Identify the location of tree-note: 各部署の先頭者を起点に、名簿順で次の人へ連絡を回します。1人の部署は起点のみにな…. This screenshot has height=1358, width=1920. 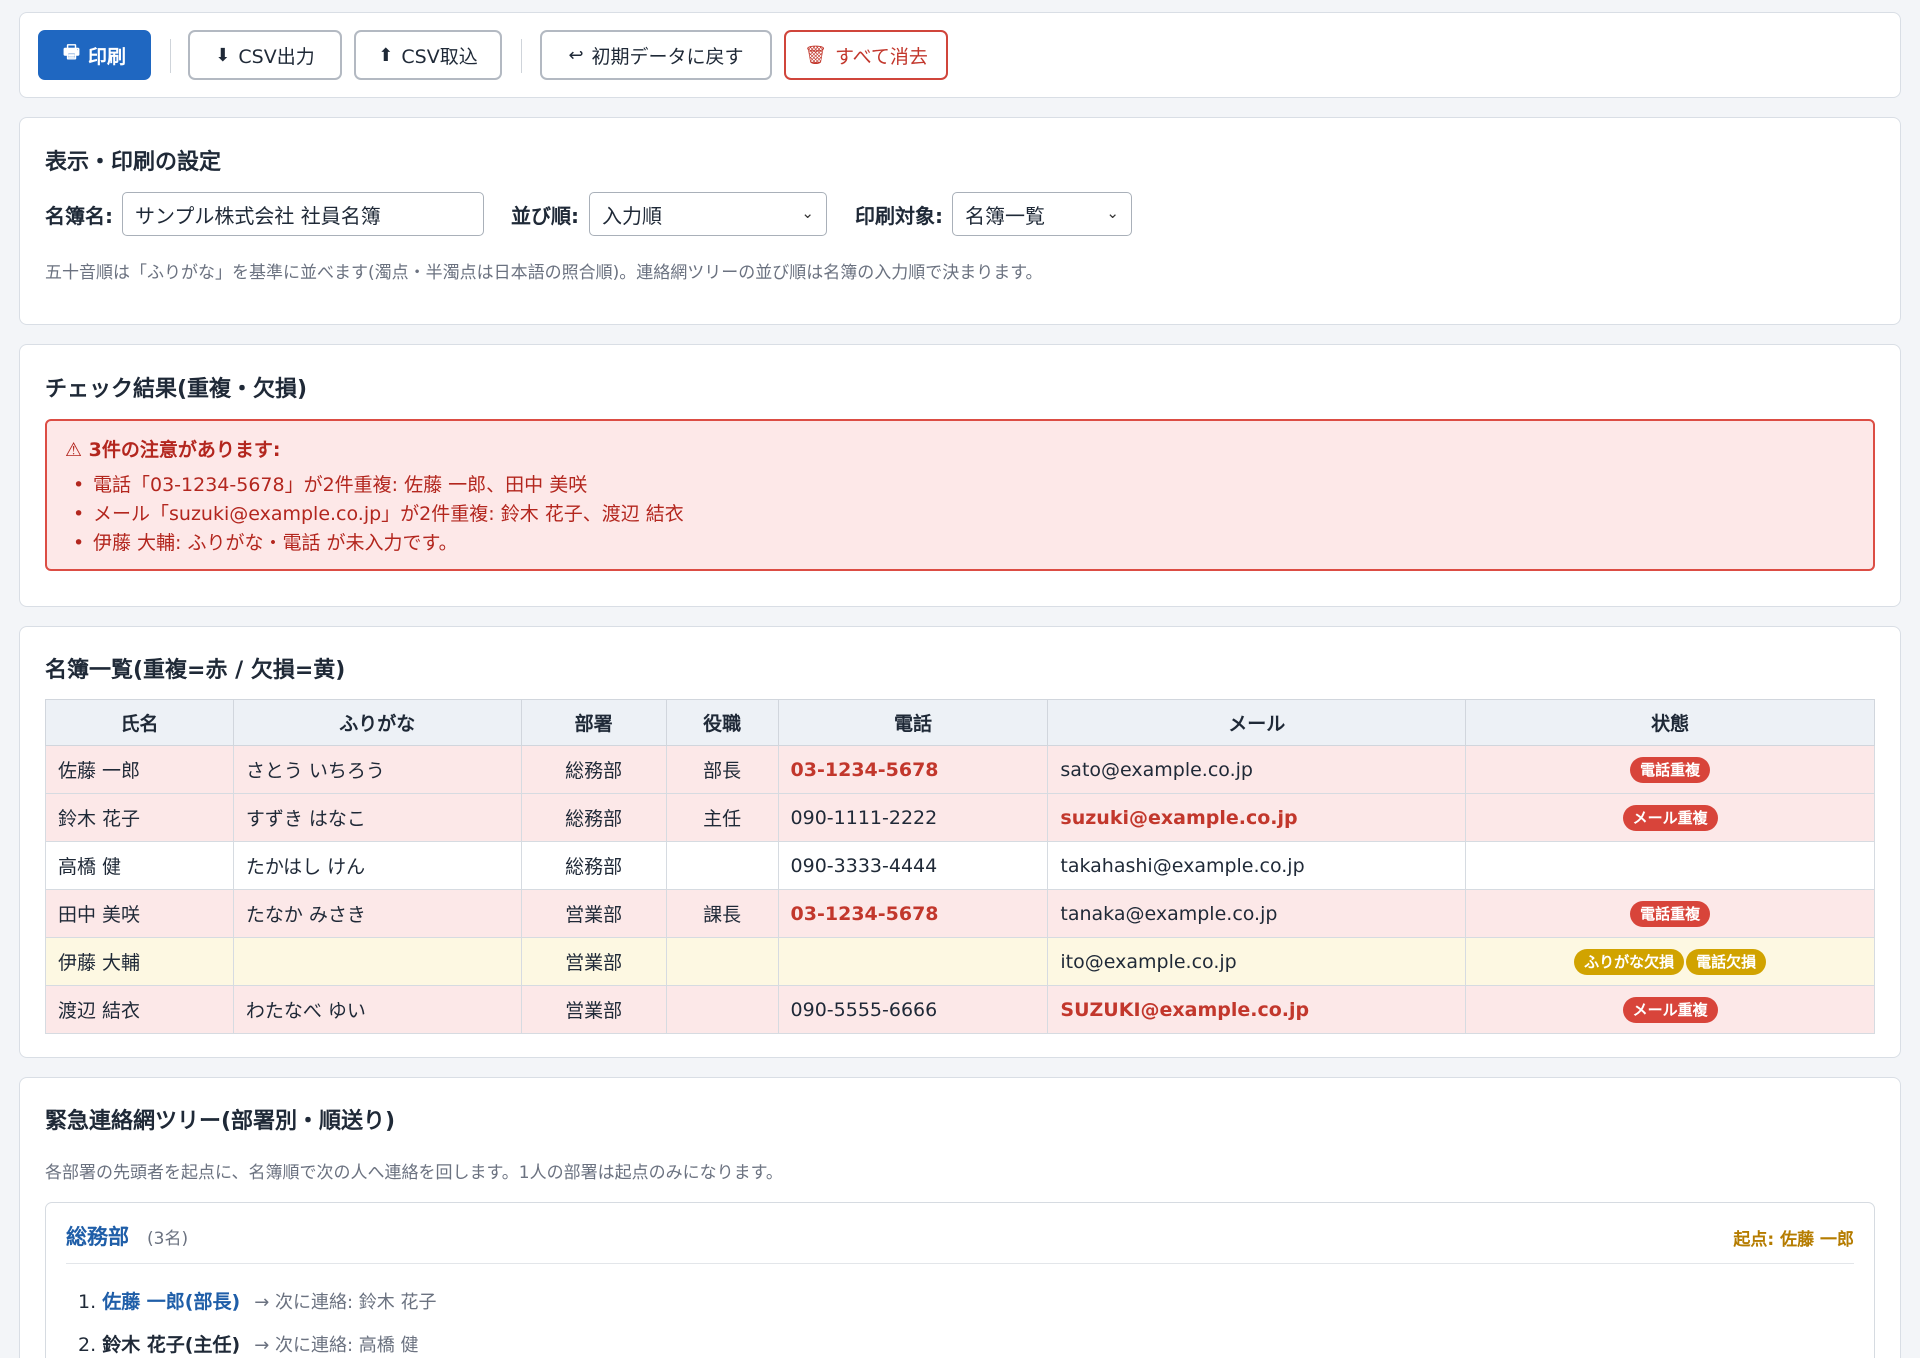
(414, 1173).